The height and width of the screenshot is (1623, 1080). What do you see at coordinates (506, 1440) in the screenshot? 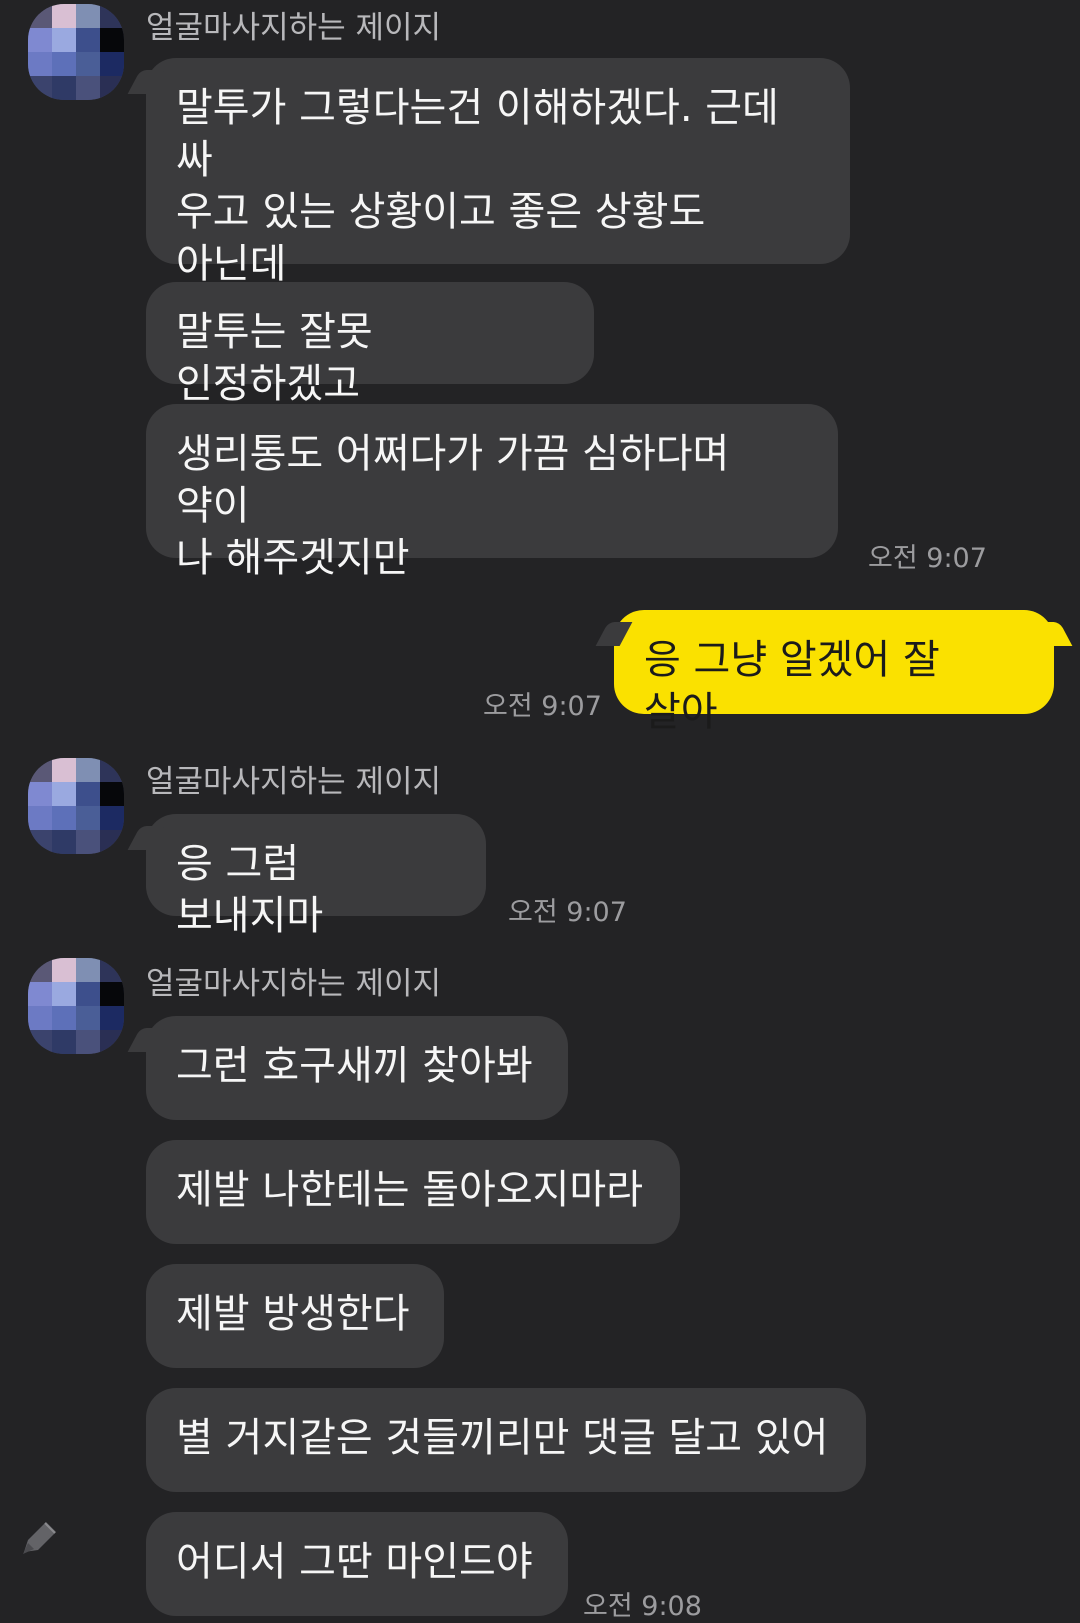
I see `chat-message: 별 거지같은 것들끼리만 댓글 달고 있어` at bounding box center [506, 1440].